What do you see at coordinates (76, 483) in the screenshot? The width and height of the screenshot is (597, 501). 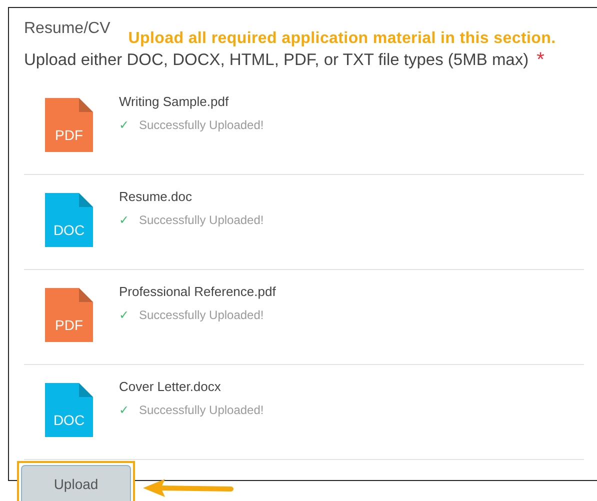 I see `upload-button: Upload` at bounding box center [76, 483].